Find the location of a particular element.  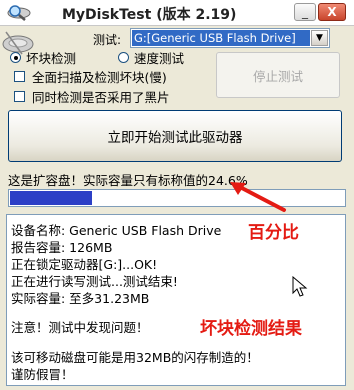

annotation-percent: 百分比 is located at coordinates (273, 233).